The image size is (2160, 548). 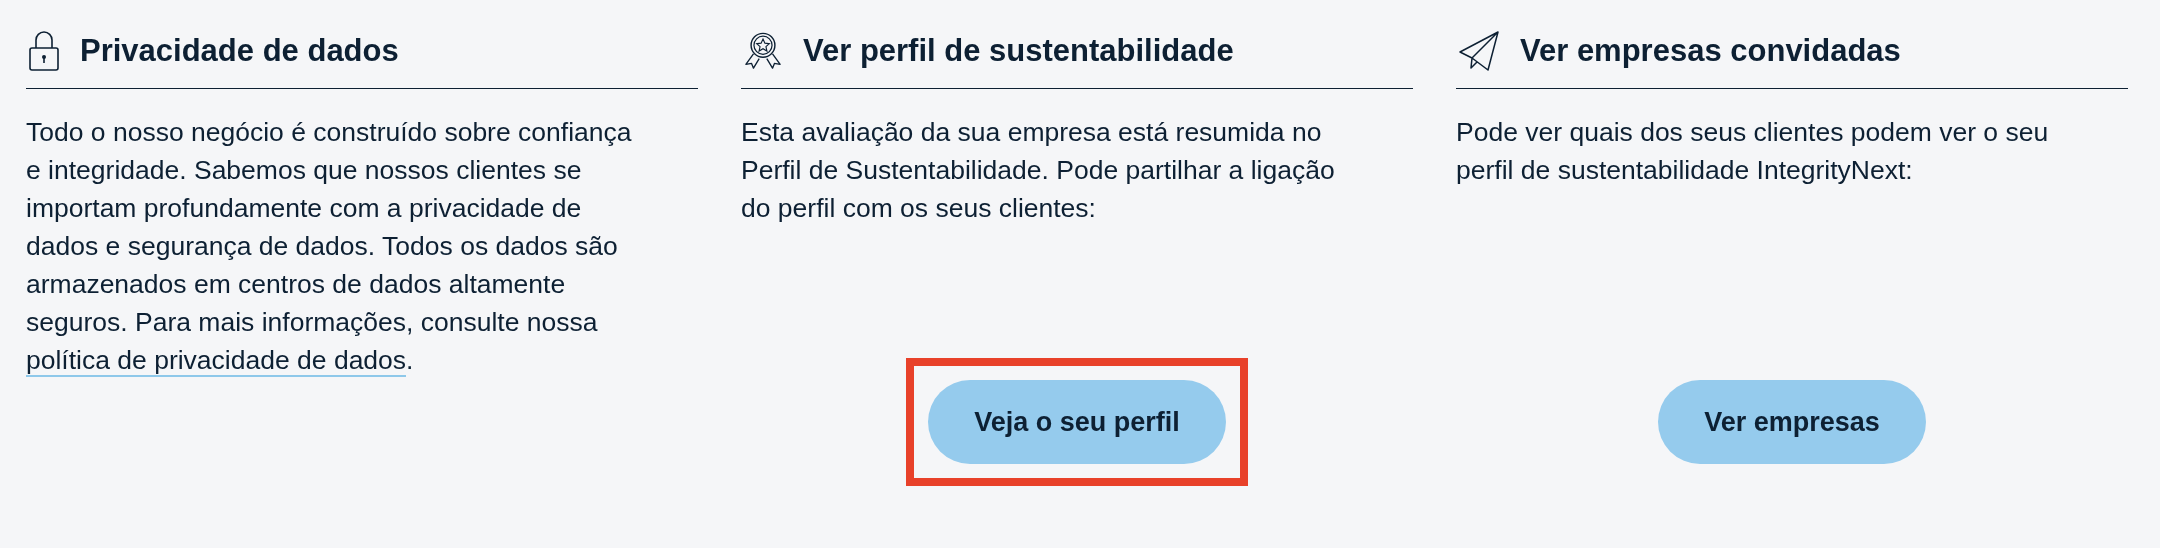 I want to click on card-description: Pode ver quais dos seus clientes podem ver o seu perfil de sustentabilidade IntegrityNext:, so click(x=1753, y=151).